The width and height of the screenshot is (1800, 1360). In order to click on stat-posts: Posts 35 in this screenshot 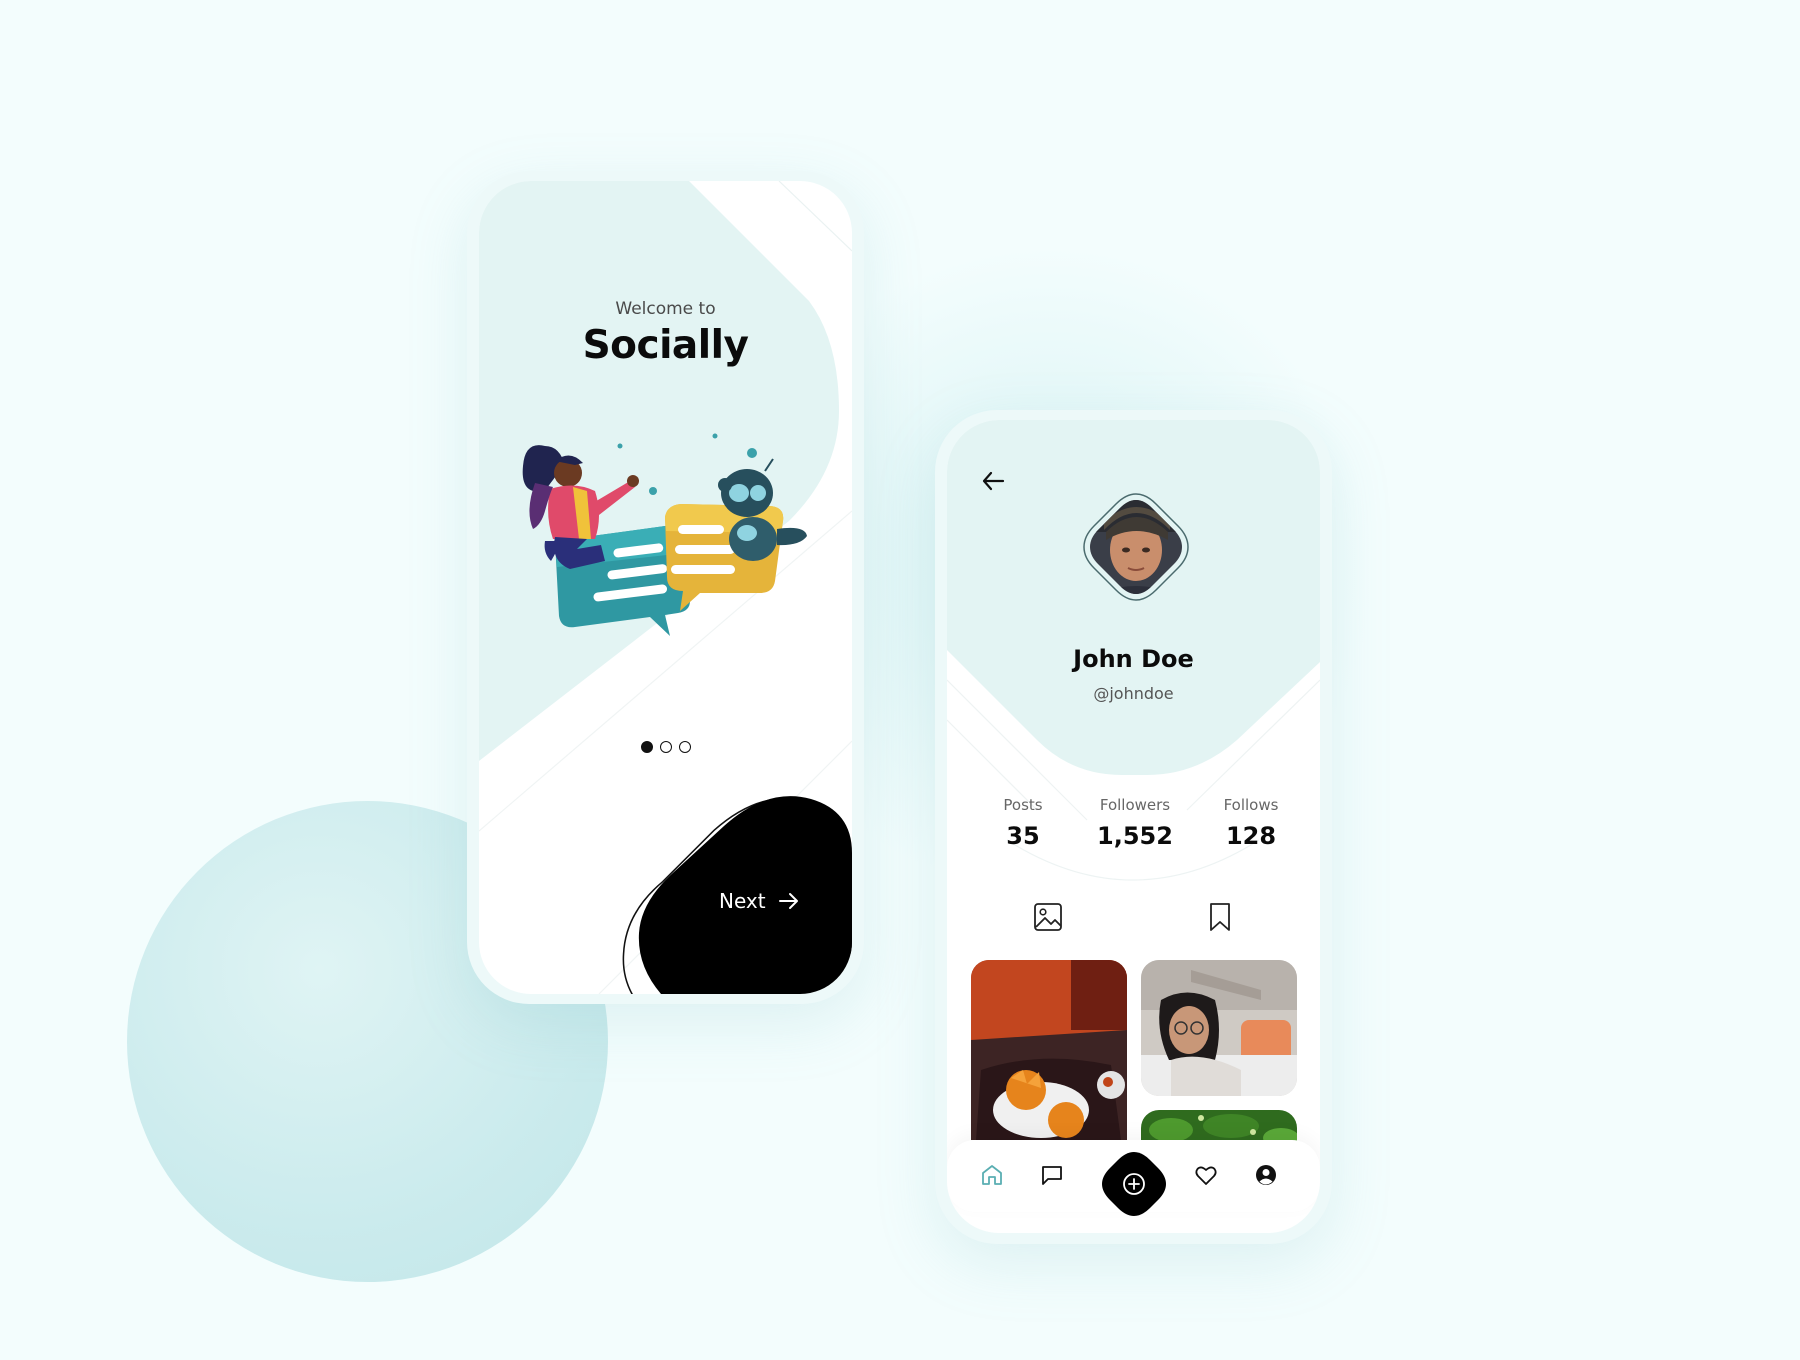, I will do `click(1023, 823)`.